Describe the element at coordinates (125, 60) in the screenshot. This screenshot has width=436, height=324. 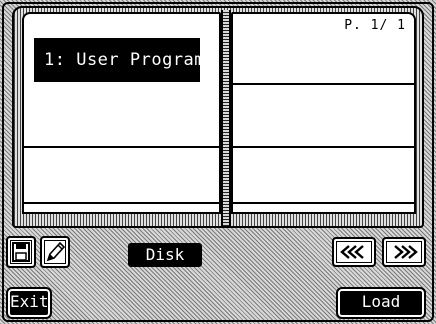
I see `list-item-label: 1: User Program` at that location.